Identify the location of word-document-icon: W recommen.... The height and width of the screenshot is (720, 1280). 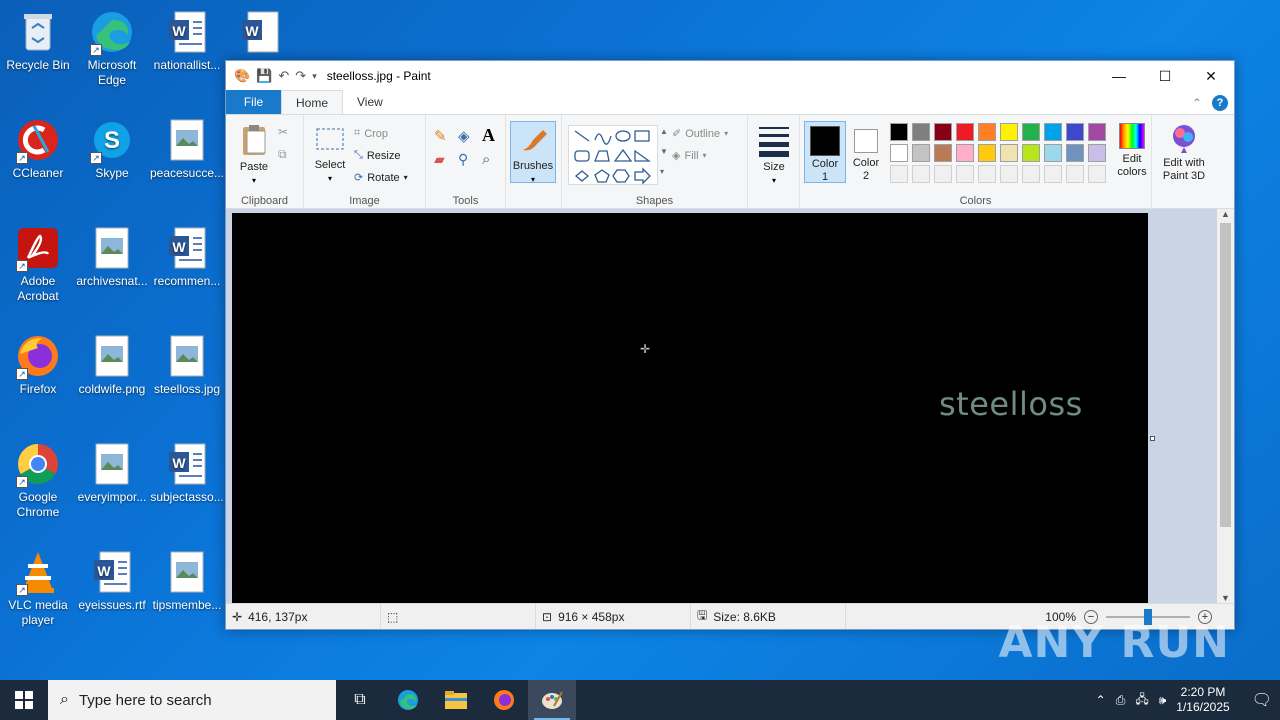
(187, 256).